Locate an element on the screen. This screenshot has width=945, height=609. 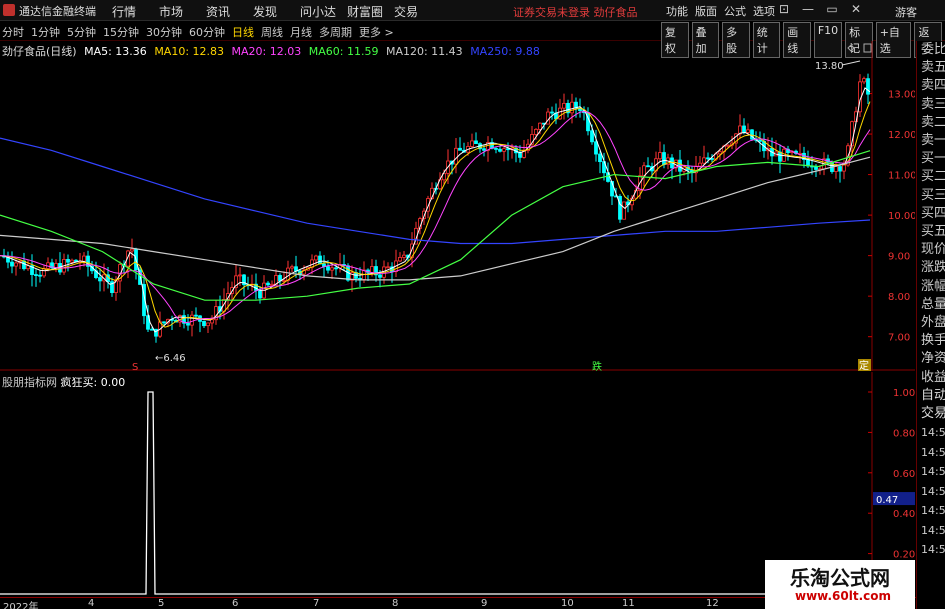
guest-login: 游客 is located at coordinates (906, 12).